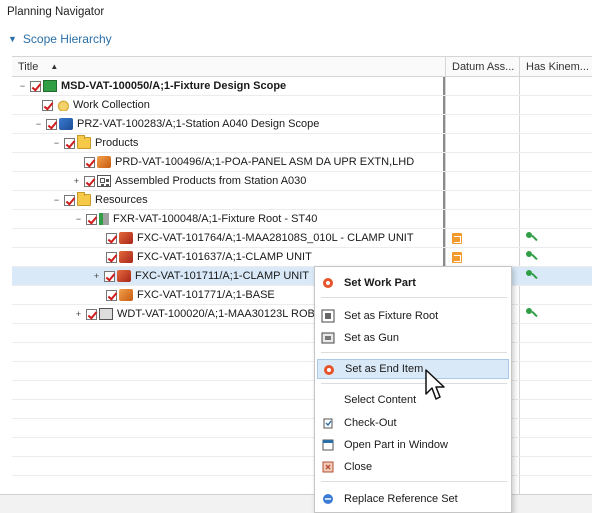 This screenshot has width=592, height=513. Describe the element at coordinates (384, 369) in the screenshot. I see `menu-item-label: Set as End Item` at that location.